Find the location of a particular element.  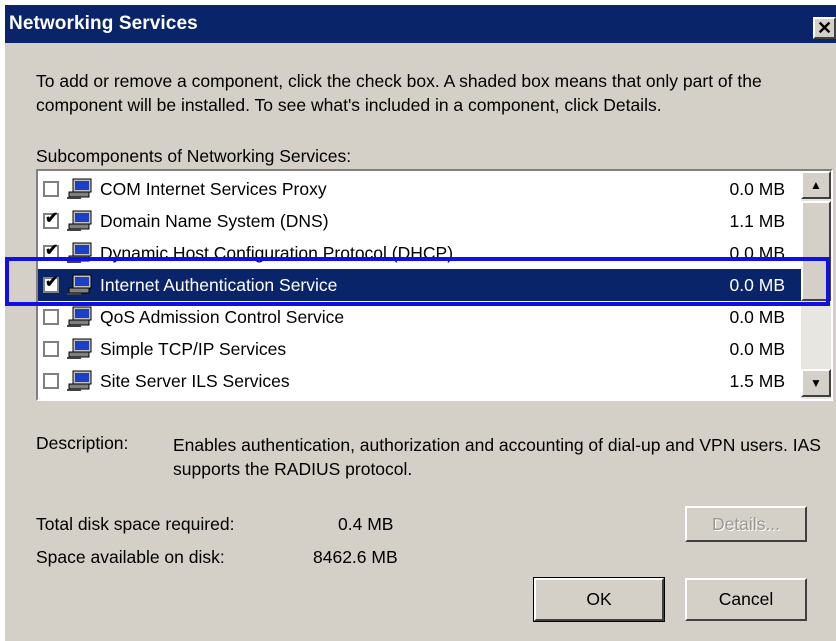

list-item: ✔ Internet Authentication Service 0.0 MB is located at coordinates (420, 285).